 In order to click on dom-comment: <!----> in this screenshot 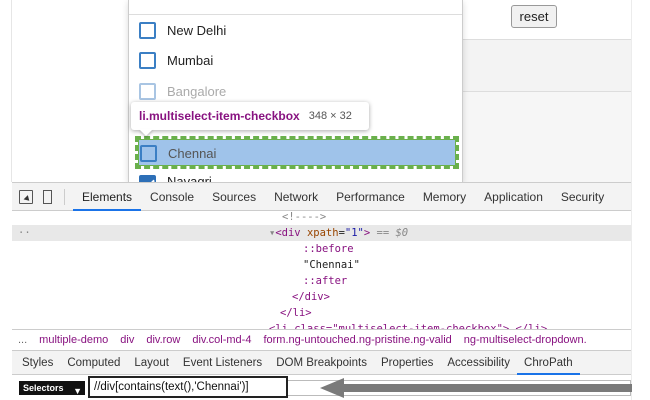, I will do `click(304, 218)`.